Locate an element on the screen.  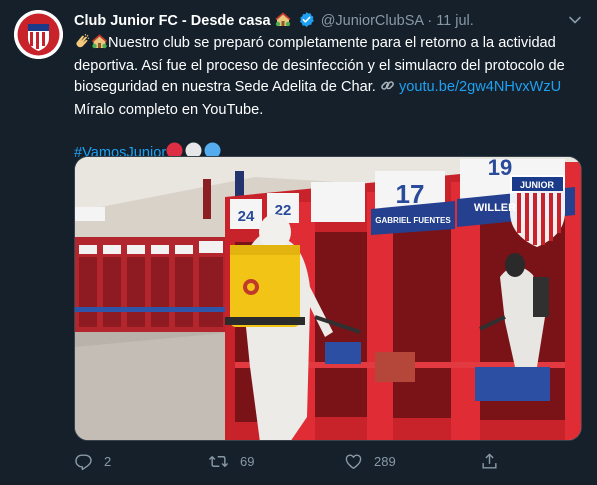
tweet-date: 11 jul. is located at coordinates (455, 21).